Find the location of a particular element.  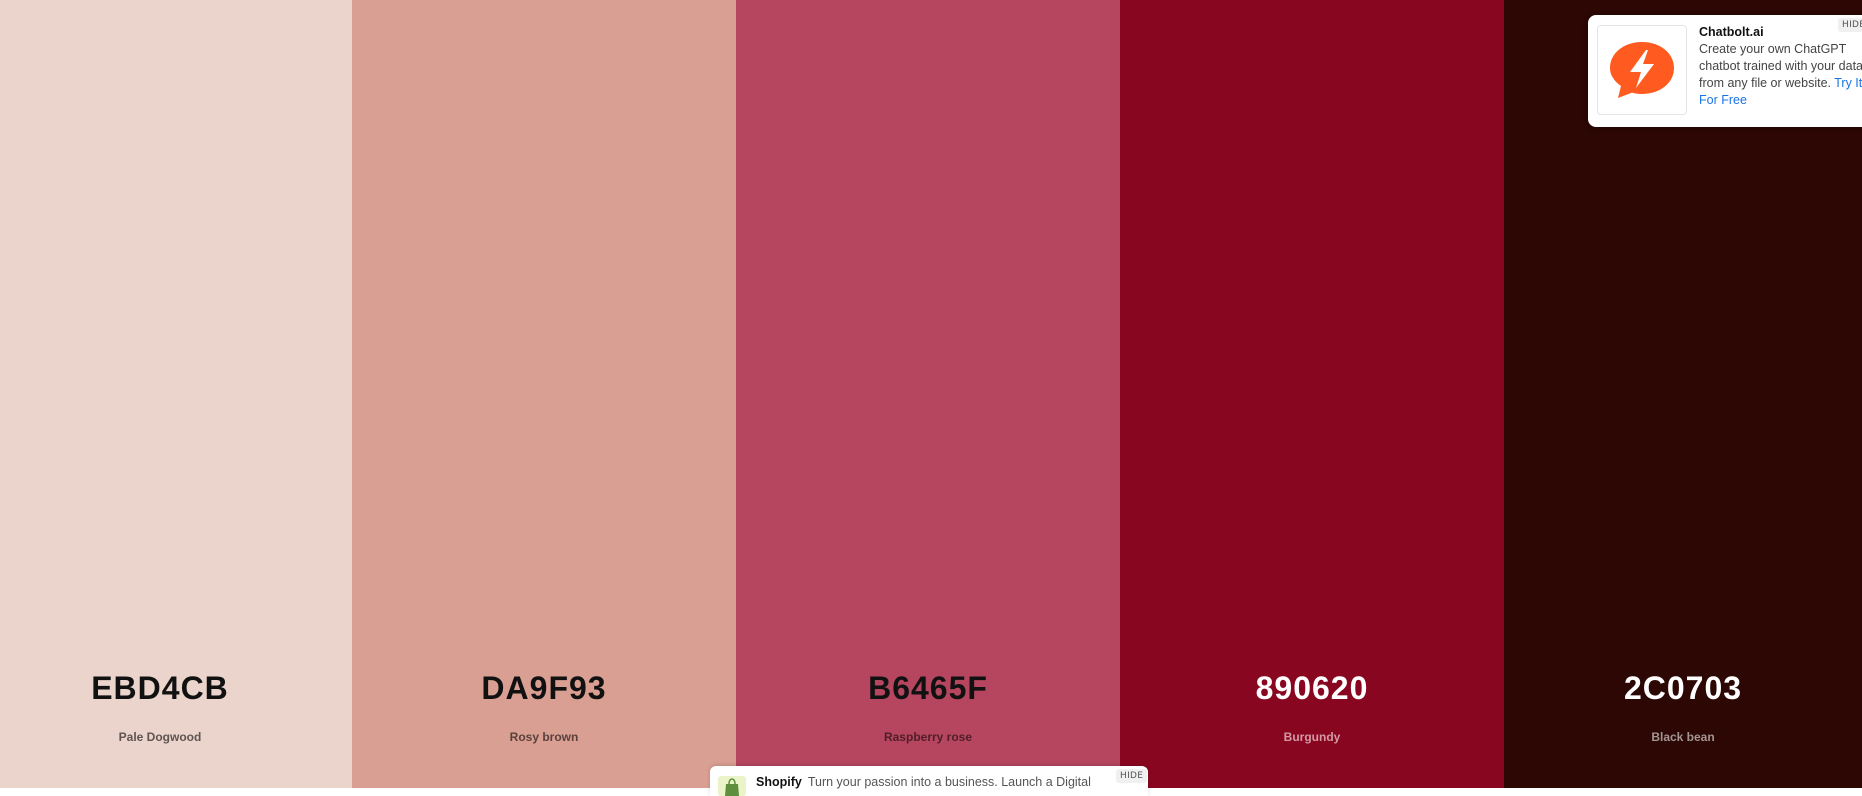

lightning-chat-icon is located at coordinates (1642, 70).